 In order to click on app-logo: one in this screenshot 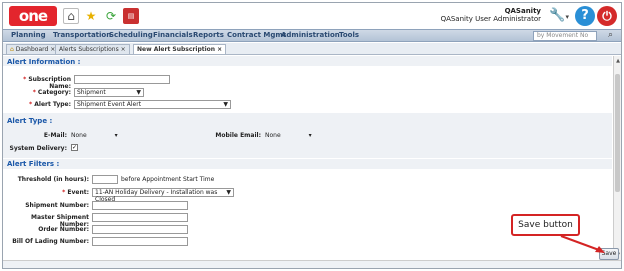, I will do `click(33, 16)`.